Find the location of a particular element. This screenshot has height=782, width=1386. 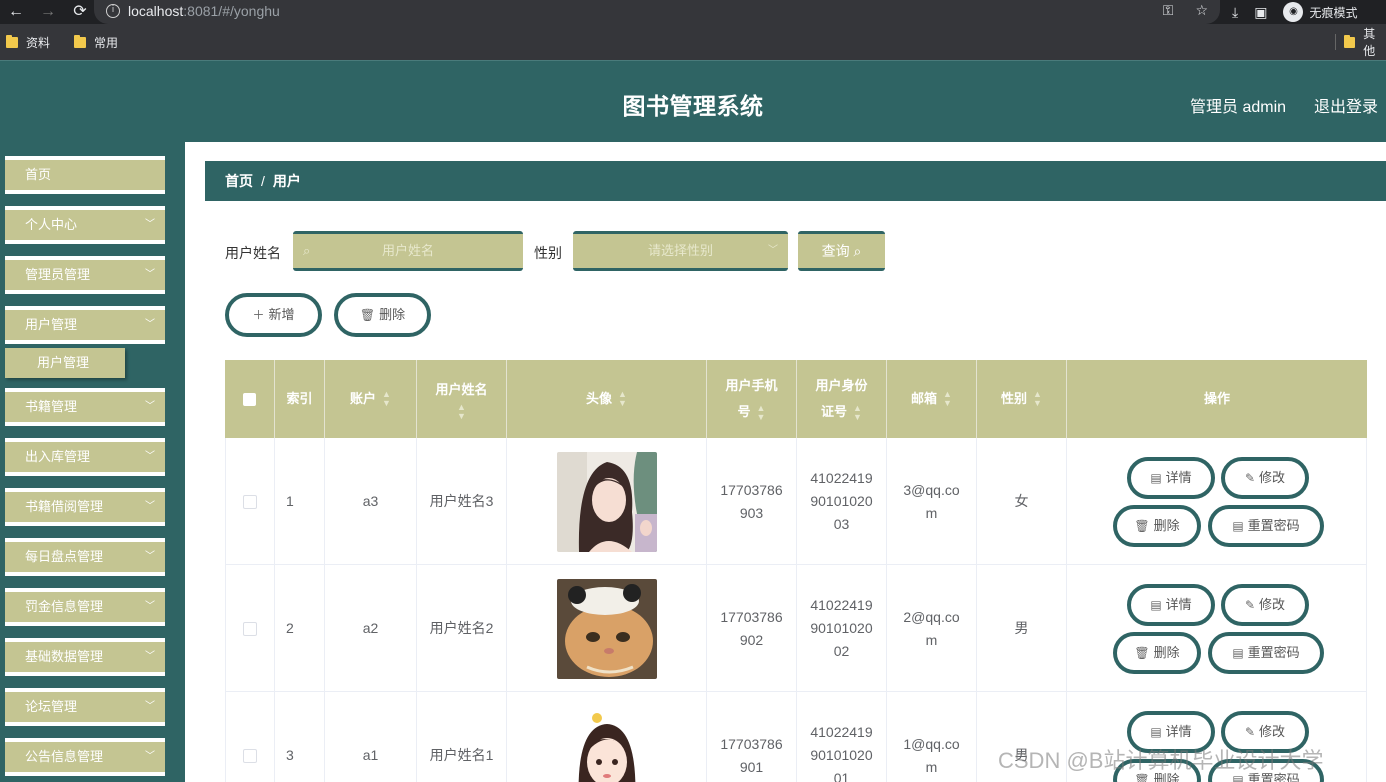

url-path: :8081/#/yonghu is located at coordinates (231, 11).